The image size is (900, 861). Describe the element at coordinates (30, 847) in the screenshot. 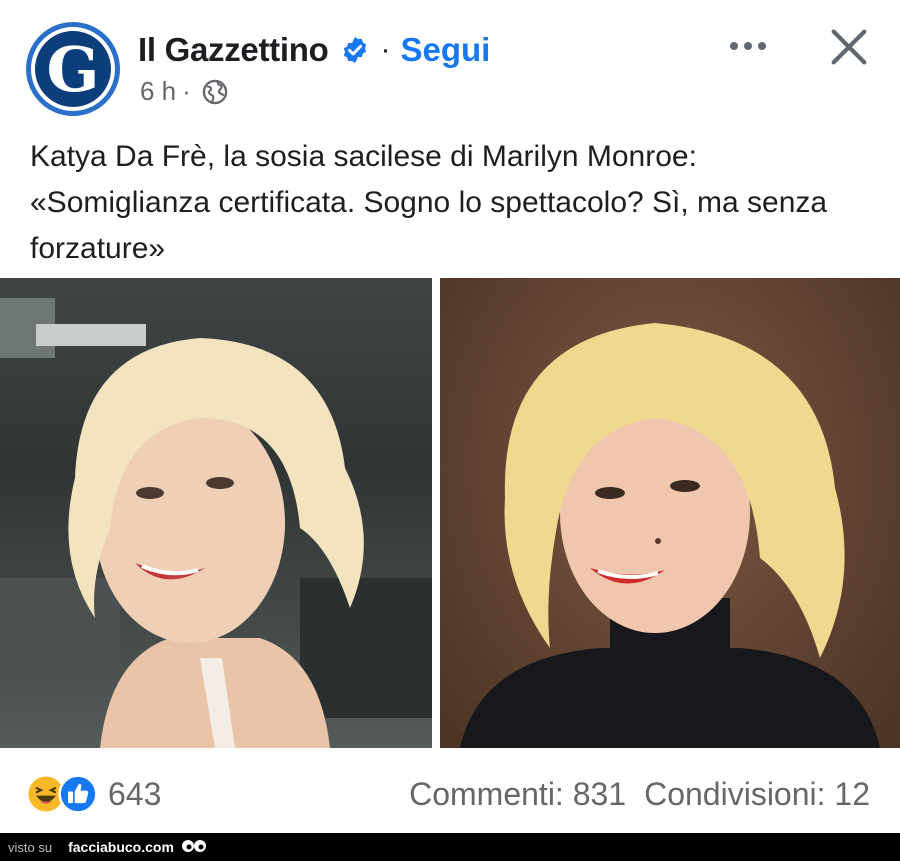

I see `watermark-prefix: visto su` at that location.